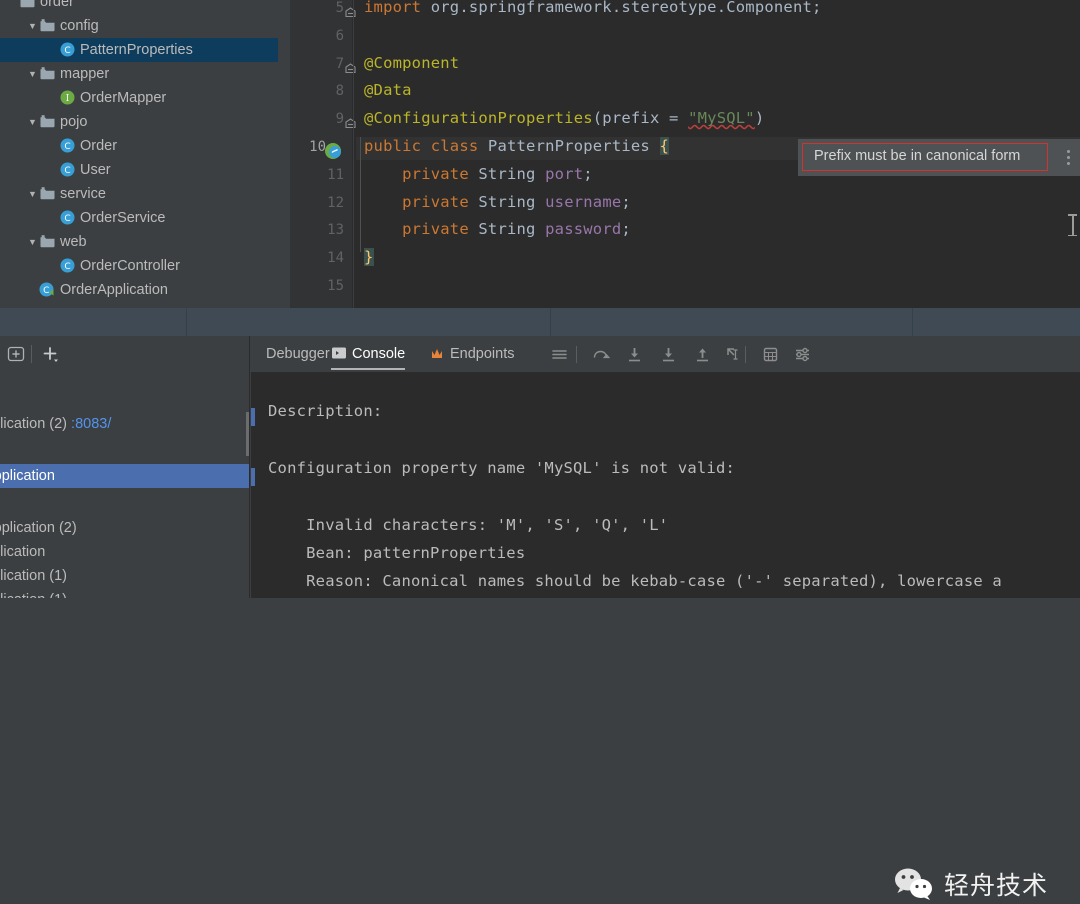 This screenshot has width=1080, height=904. I want to click on tree-item-orderapplication: C OrderApplication, so click(139, 290).